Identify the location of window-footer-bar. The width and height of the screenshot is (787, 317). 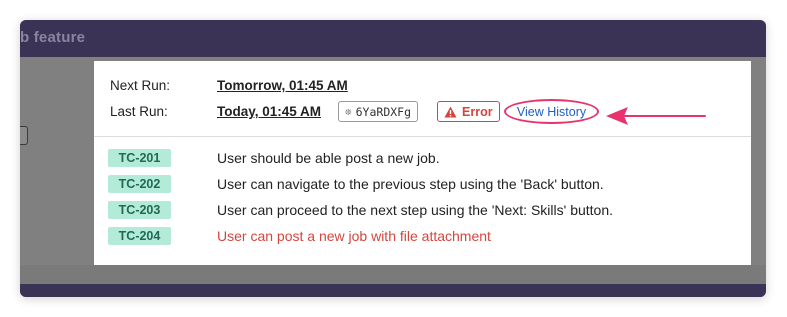
(393, 290).